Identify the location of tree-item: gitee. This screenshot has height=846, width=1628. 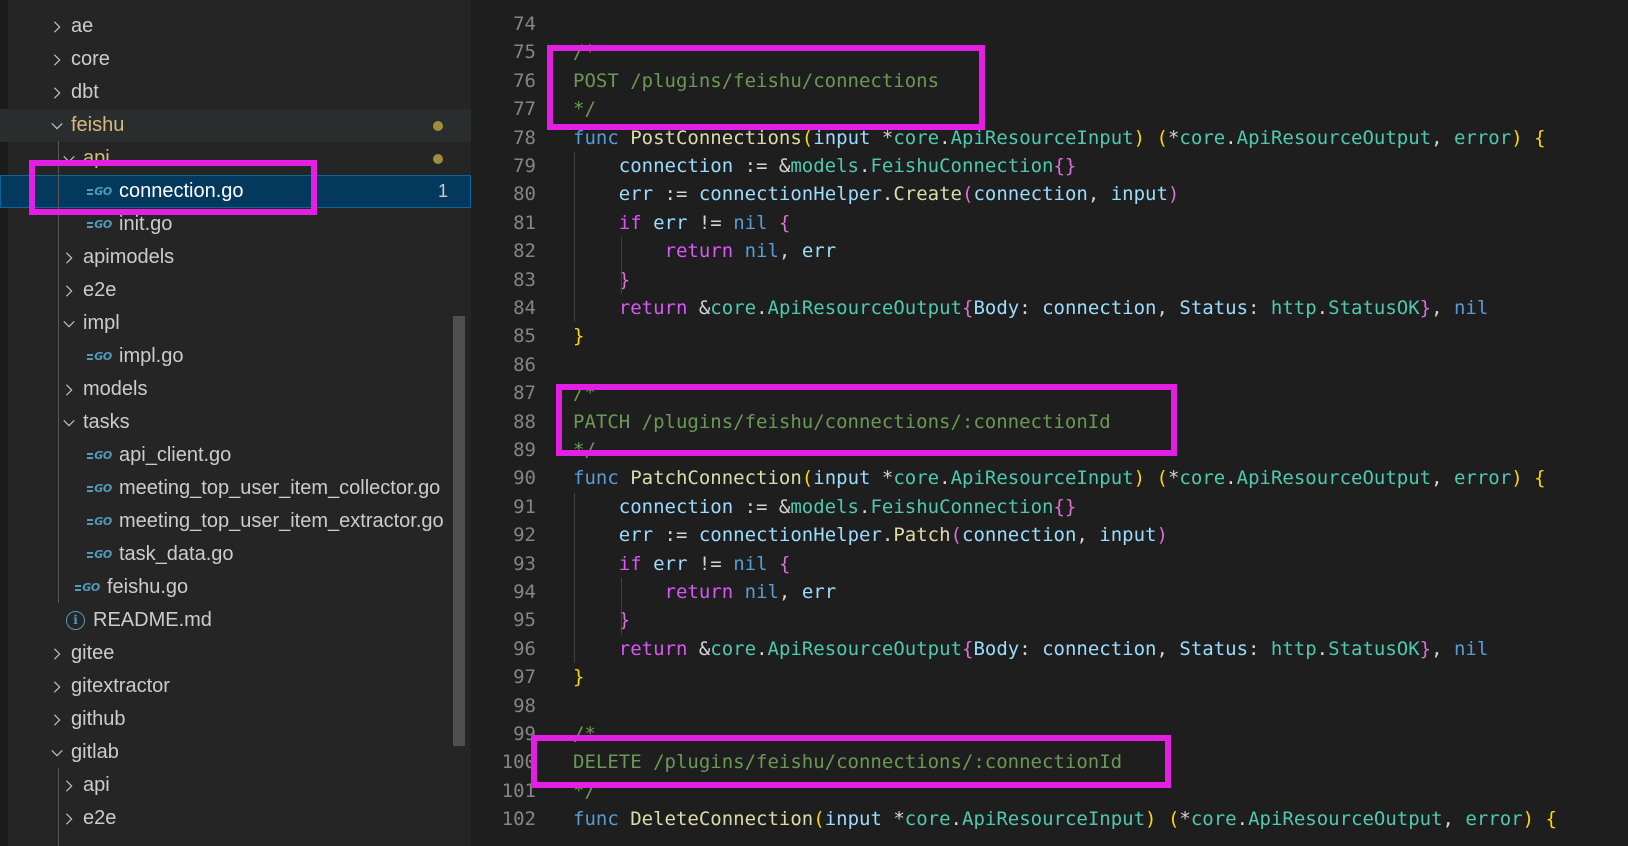
(235, 653).